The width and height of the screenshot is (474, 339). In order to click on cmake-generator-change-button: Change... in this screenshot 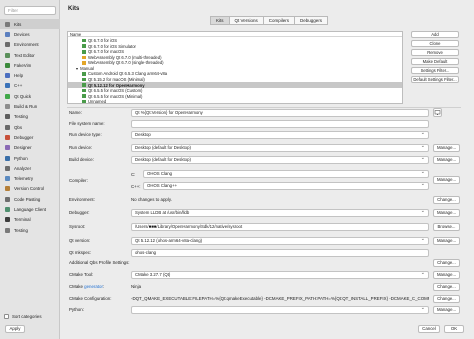, I will do `click(446, 287)`.